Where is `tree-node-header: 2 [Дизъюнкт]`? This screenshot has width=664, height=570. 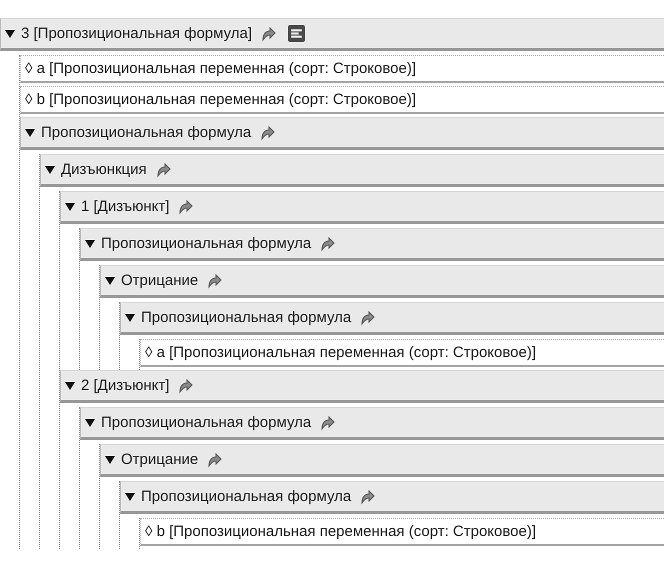
tree-node-header: 2 [Дизъюнкт] is located at coordinates (362, 386).